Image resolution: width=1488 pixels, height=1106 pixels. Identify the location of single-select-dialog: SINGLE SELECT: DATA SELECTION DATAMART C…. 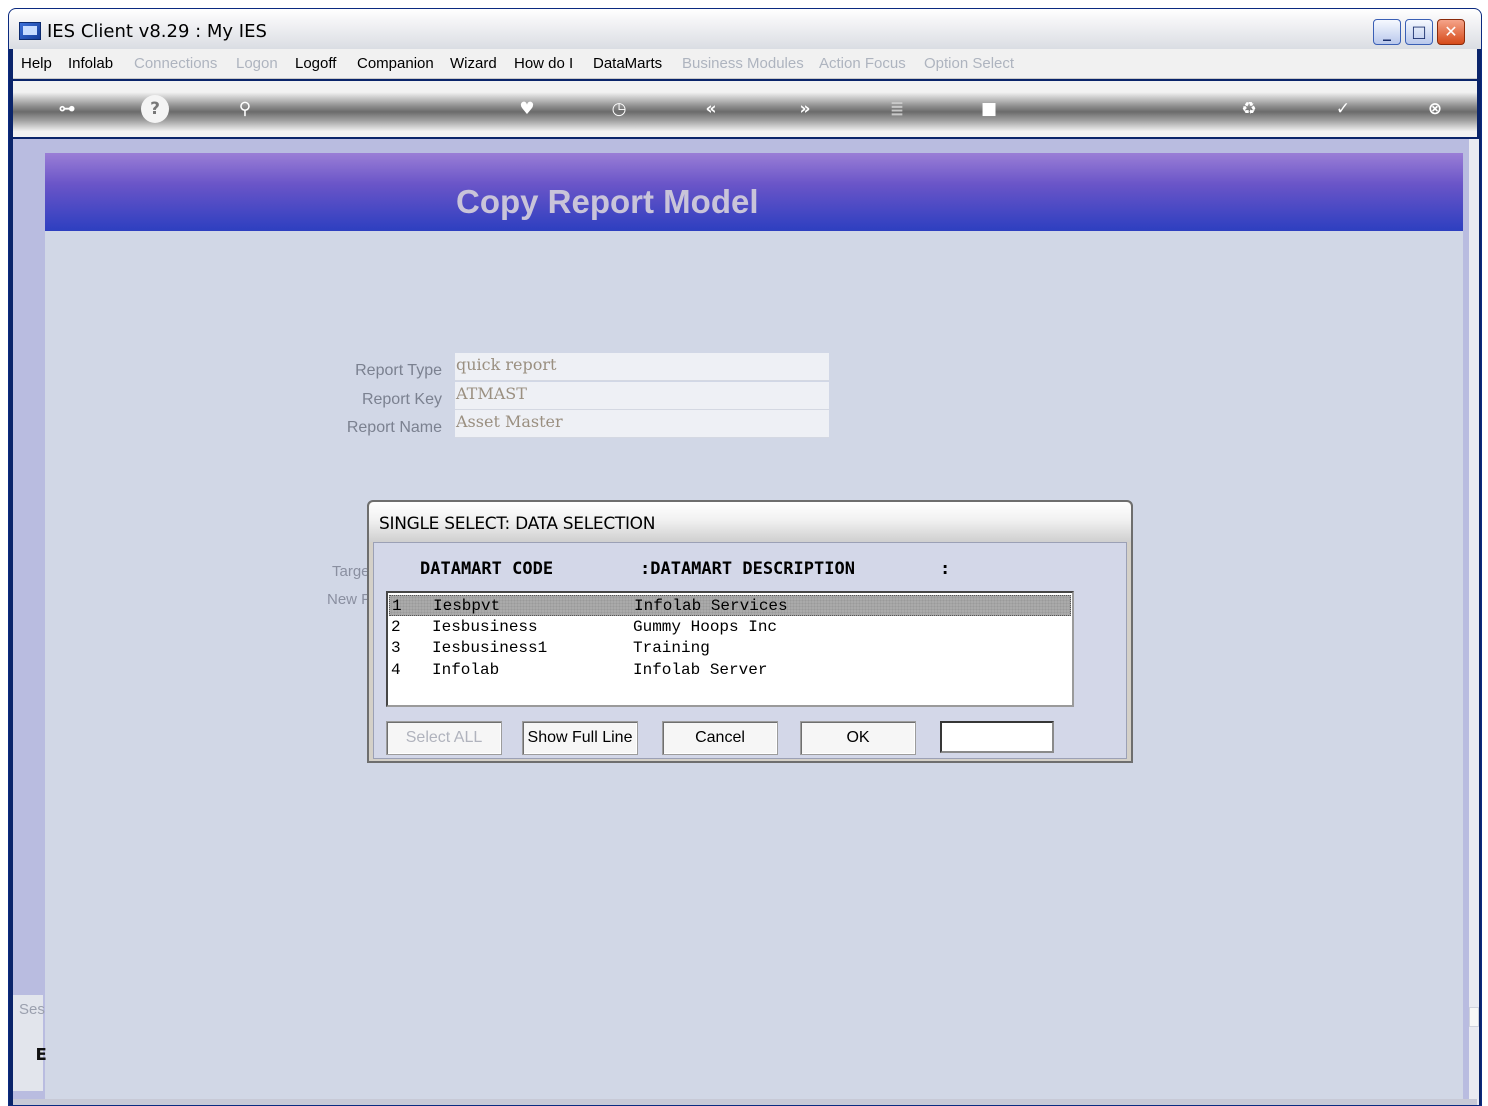
(750, 631).